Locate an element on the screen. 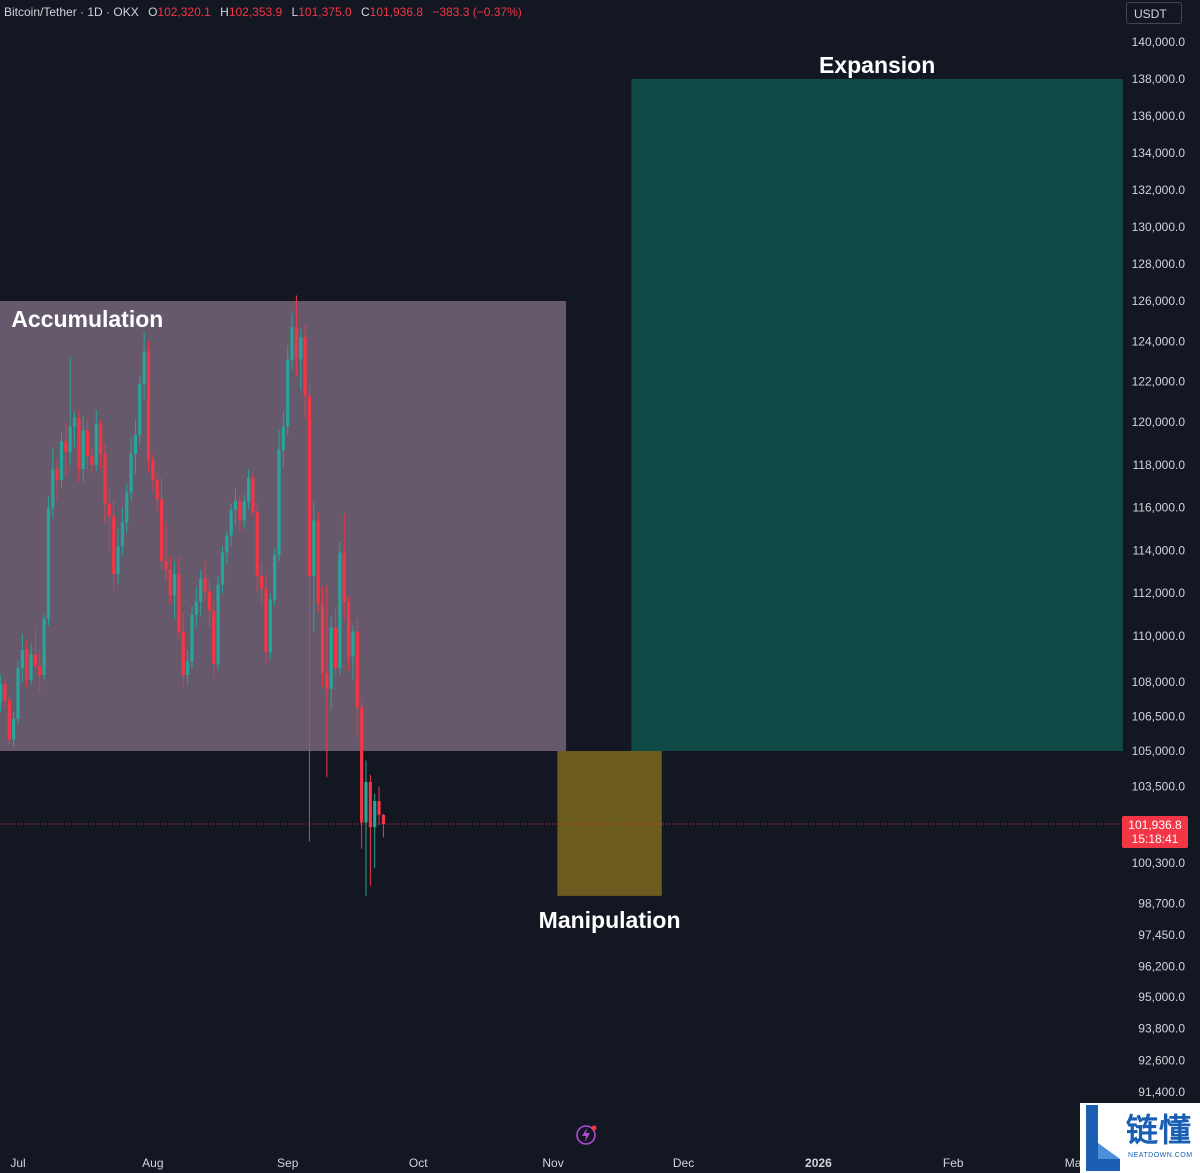 Image resolution: width=1200 pixels, height=1173 pixels. bar-countdown: 15:18:41 is located at coordinates (1155, 839).